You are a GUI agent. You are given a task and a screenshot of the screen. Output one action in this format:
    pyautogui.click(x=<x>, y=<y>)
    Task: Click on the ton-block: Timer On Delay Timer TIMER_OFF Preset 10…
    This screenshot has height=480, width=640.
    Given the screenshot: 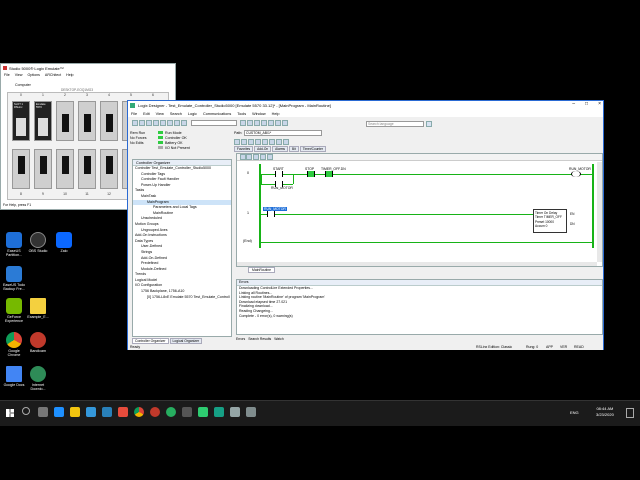 What is the action you would take?
    pyautogui.click(x=550, y=221)
    